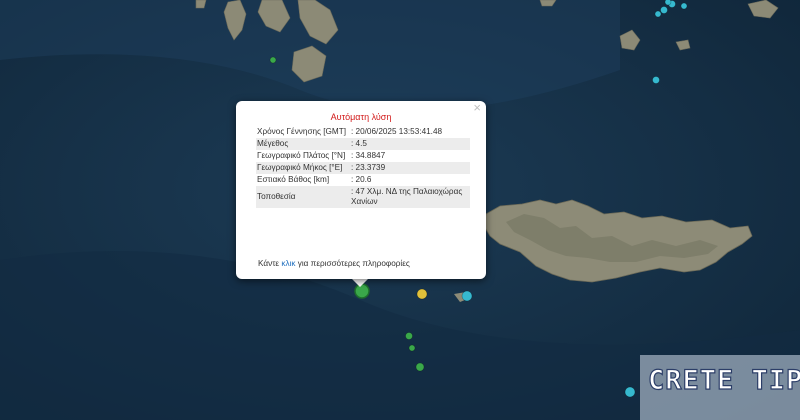  Describe the element at coordinates (410, 197) in the screenshot. I see `info-value: : 47 Χλμ. ΝΔ της Παλαιοχώρας Χανίων` at that location.